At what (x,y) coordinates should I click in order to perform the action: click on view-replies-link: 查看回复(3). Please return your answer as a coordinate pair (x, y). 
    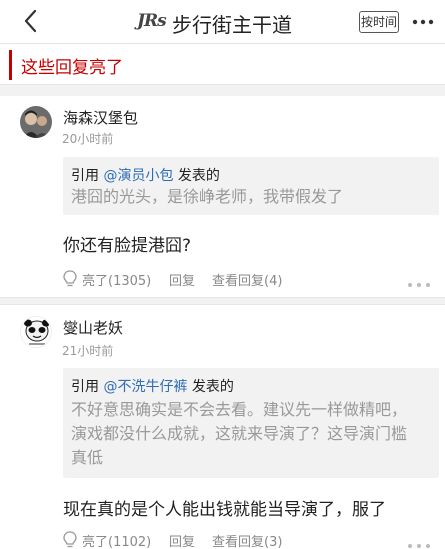
    Looking at the image, I should click on (247, 540).